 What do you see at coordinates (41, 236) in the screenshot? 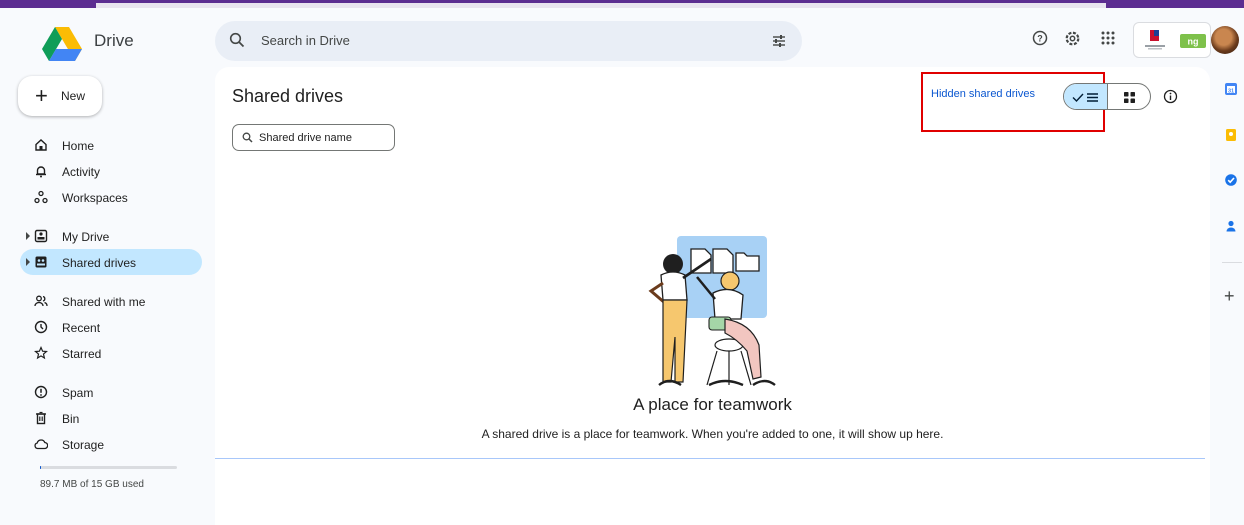
I see `my-drive-icon` at bounding box center [41, 236].